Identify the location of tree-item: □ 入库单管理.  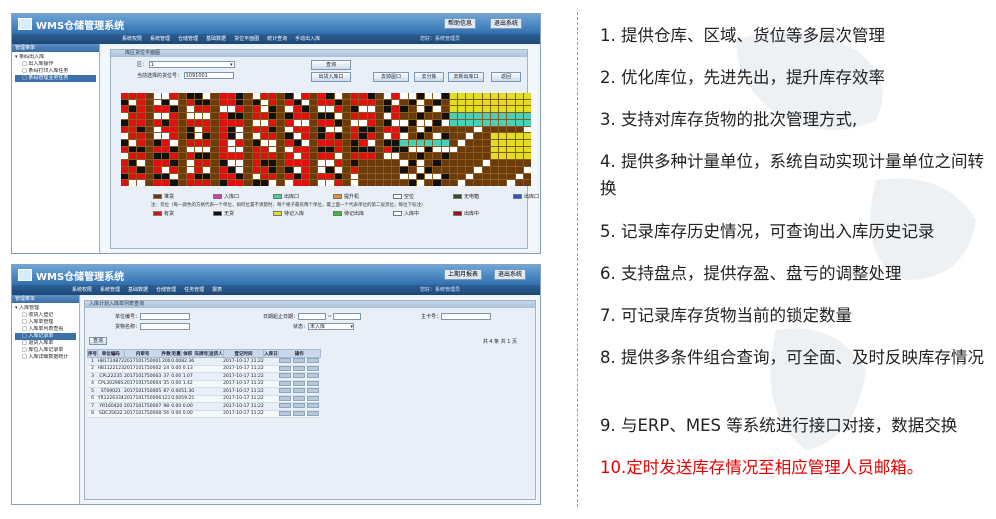
(45, 322).